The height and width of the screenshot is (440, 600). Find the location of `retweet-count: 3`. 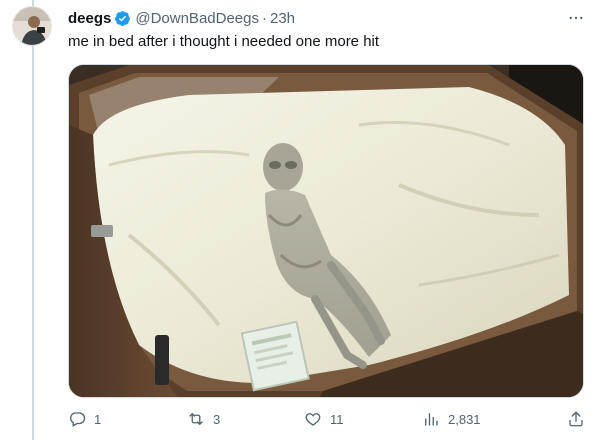

retweet-count: 3 is located at coordinates (217, 419).